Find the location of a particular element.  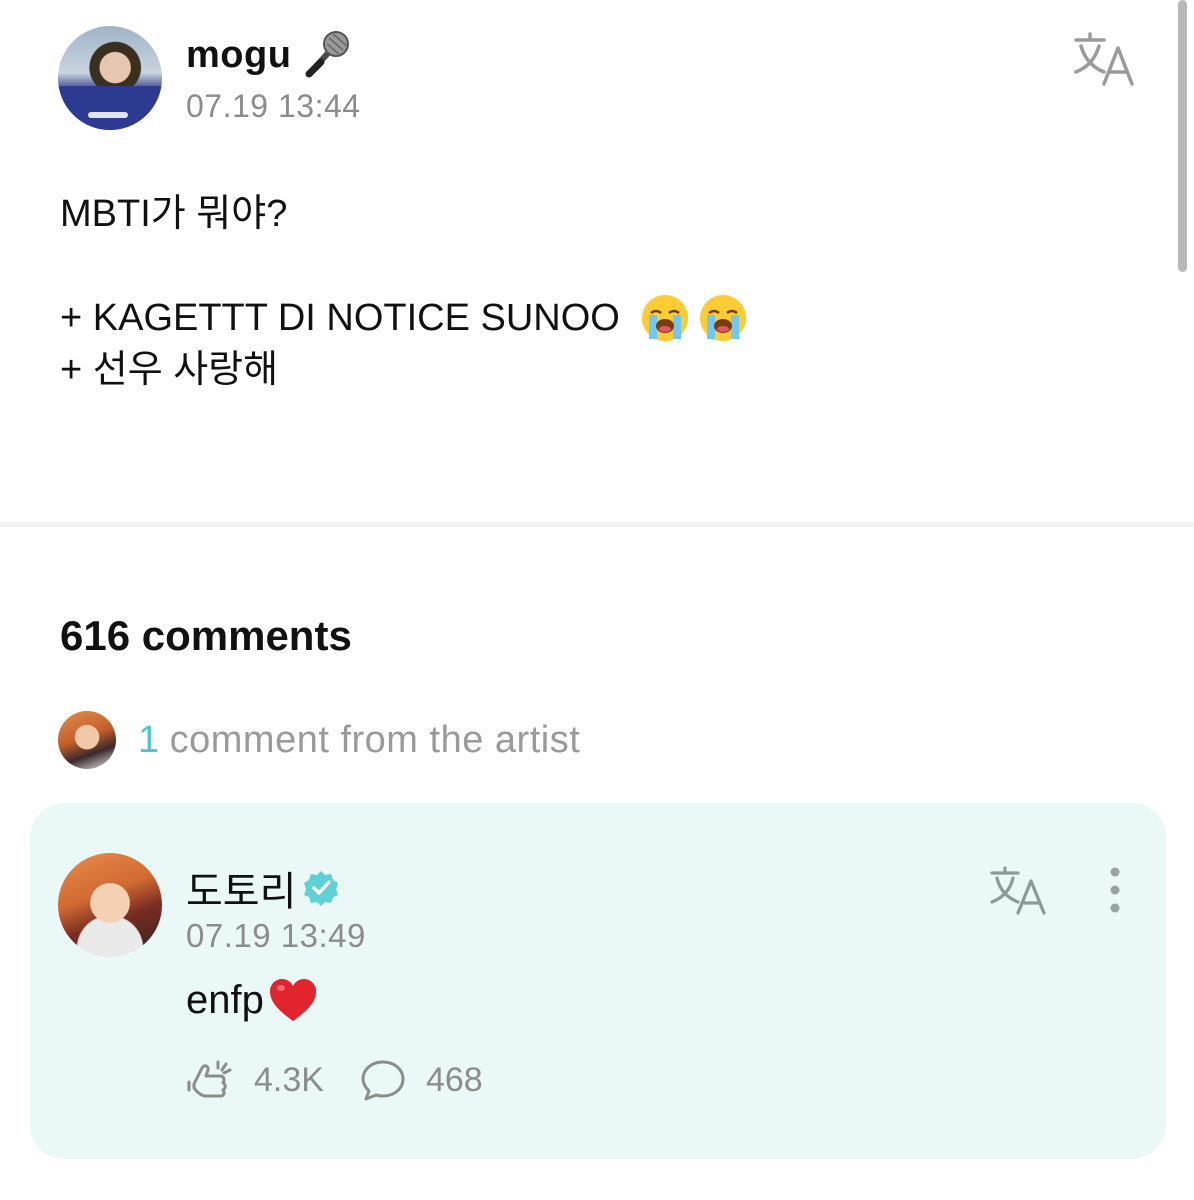

post-timestamp: 07.19 13:44 is located at coordinates (273, 106).